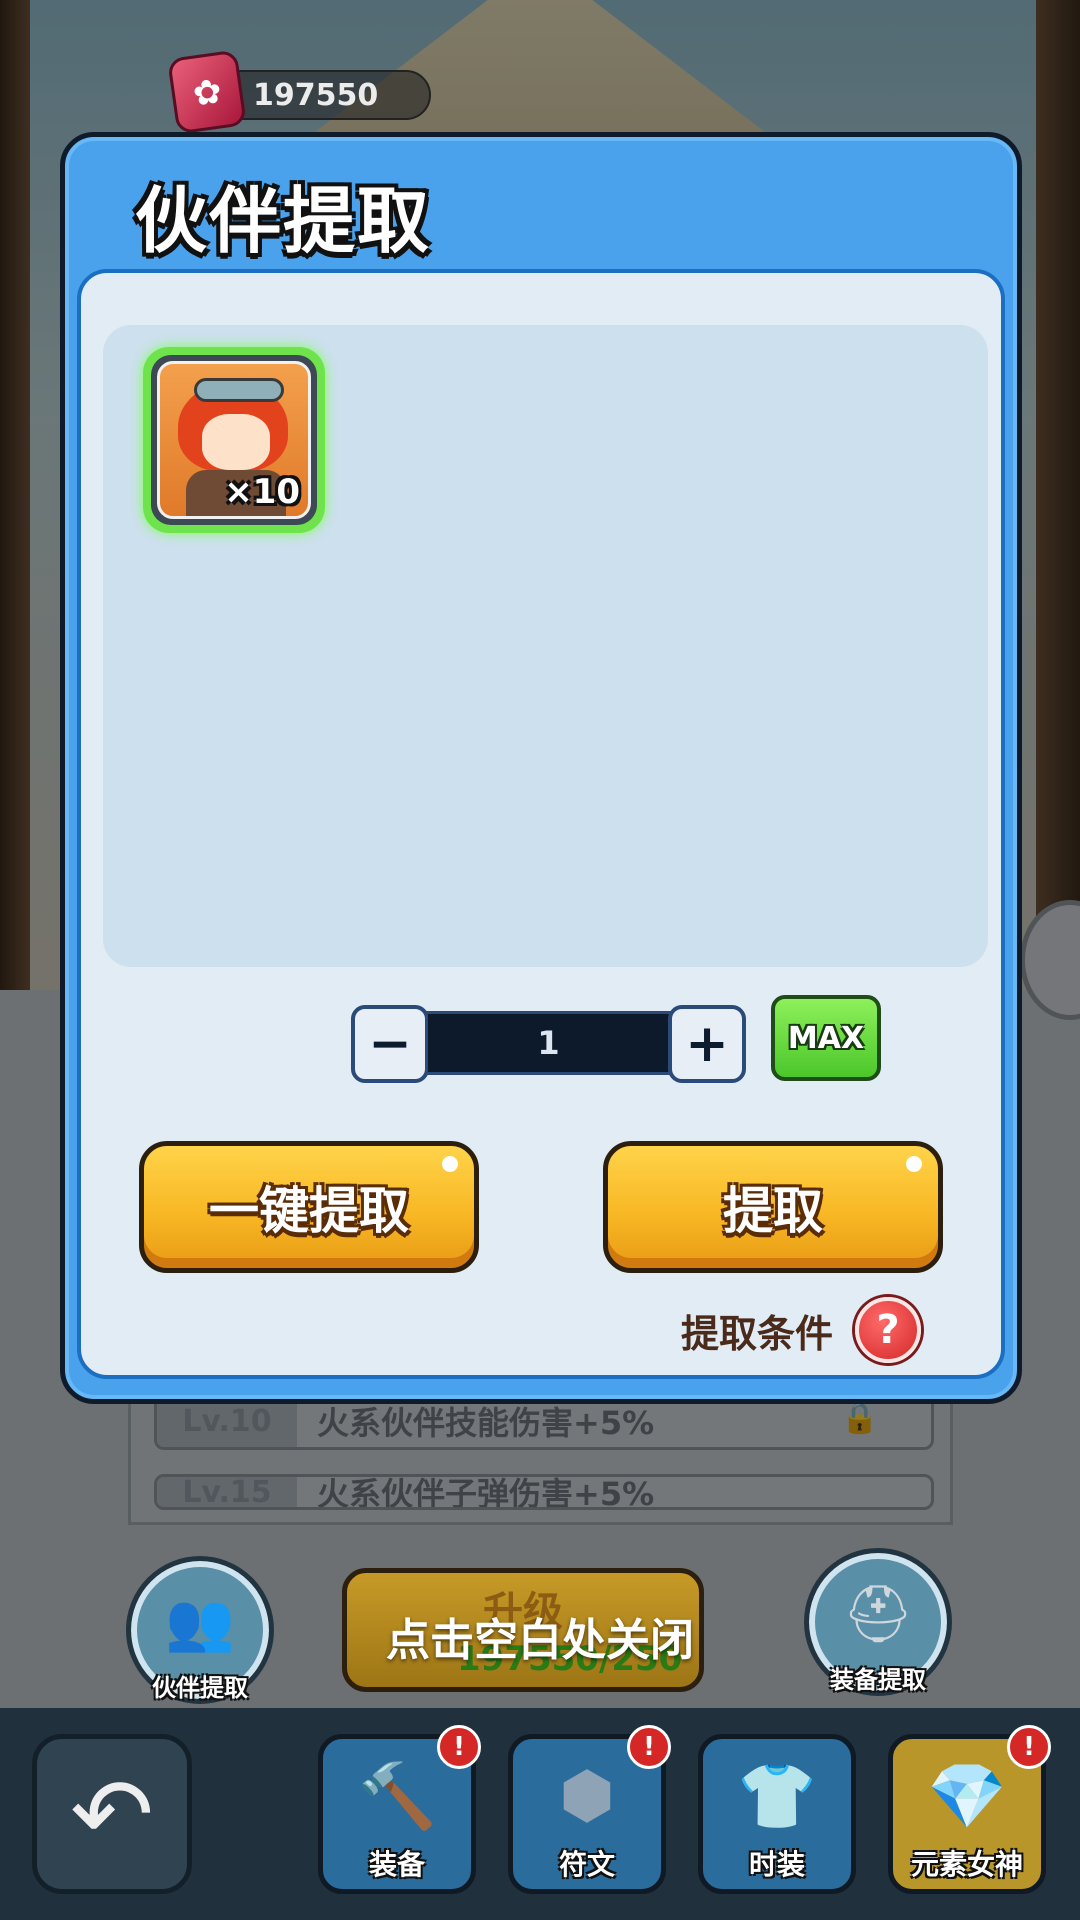 Image resolution: width=1080 pixels, height=1920 pixels. I want to click on tab-fashion: 👕 时装, so click(777, 1814).